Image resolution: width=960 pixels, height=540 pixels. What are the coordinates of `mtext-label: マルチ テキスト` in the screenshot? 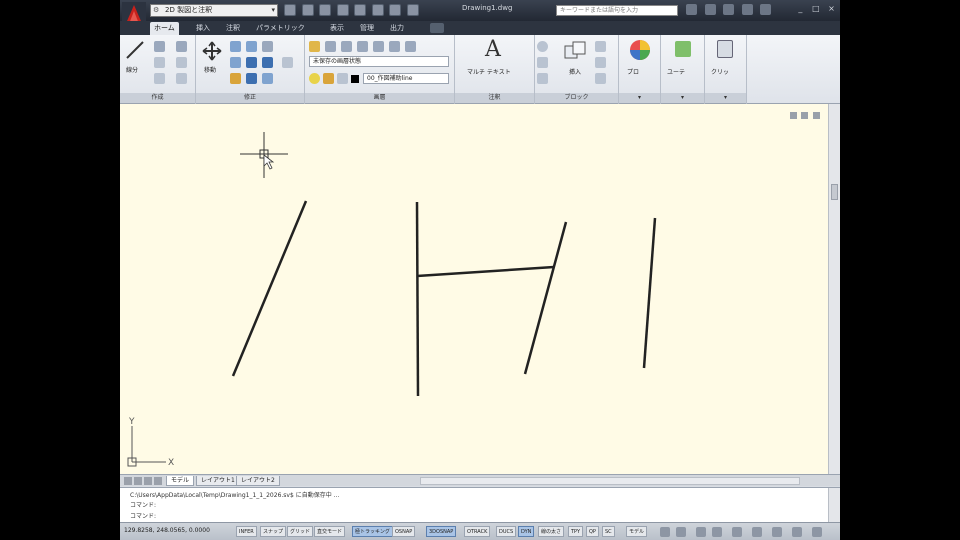 It's located at (489, 71).